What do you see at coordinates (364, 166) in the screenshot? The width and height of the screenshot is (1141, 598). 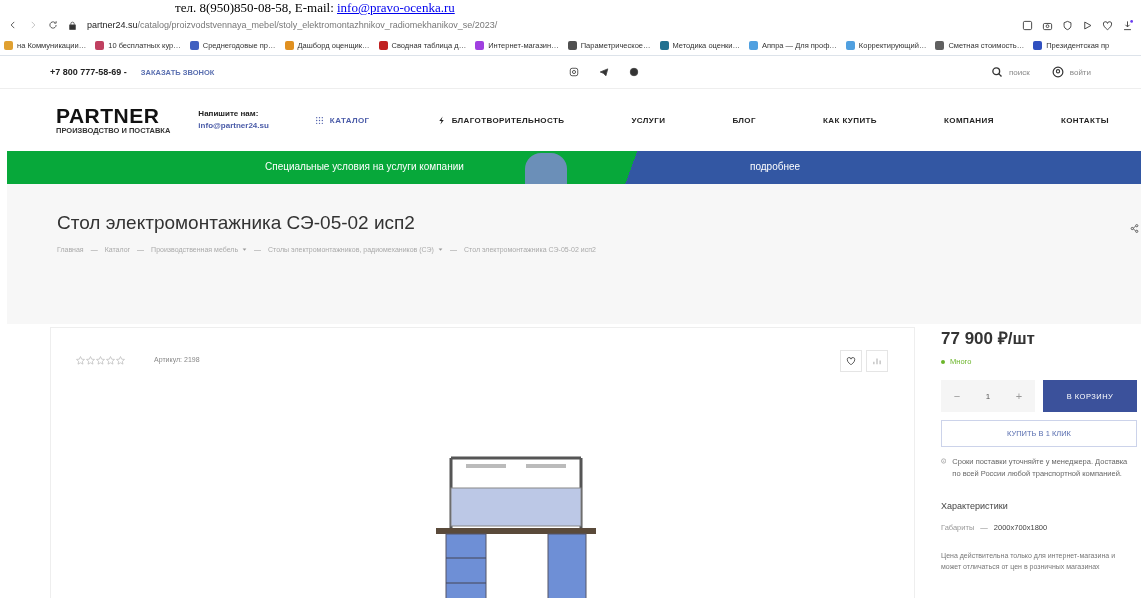 I see `banner-text: Специальные условия на услуги компании` at bounding box center [364, 166].